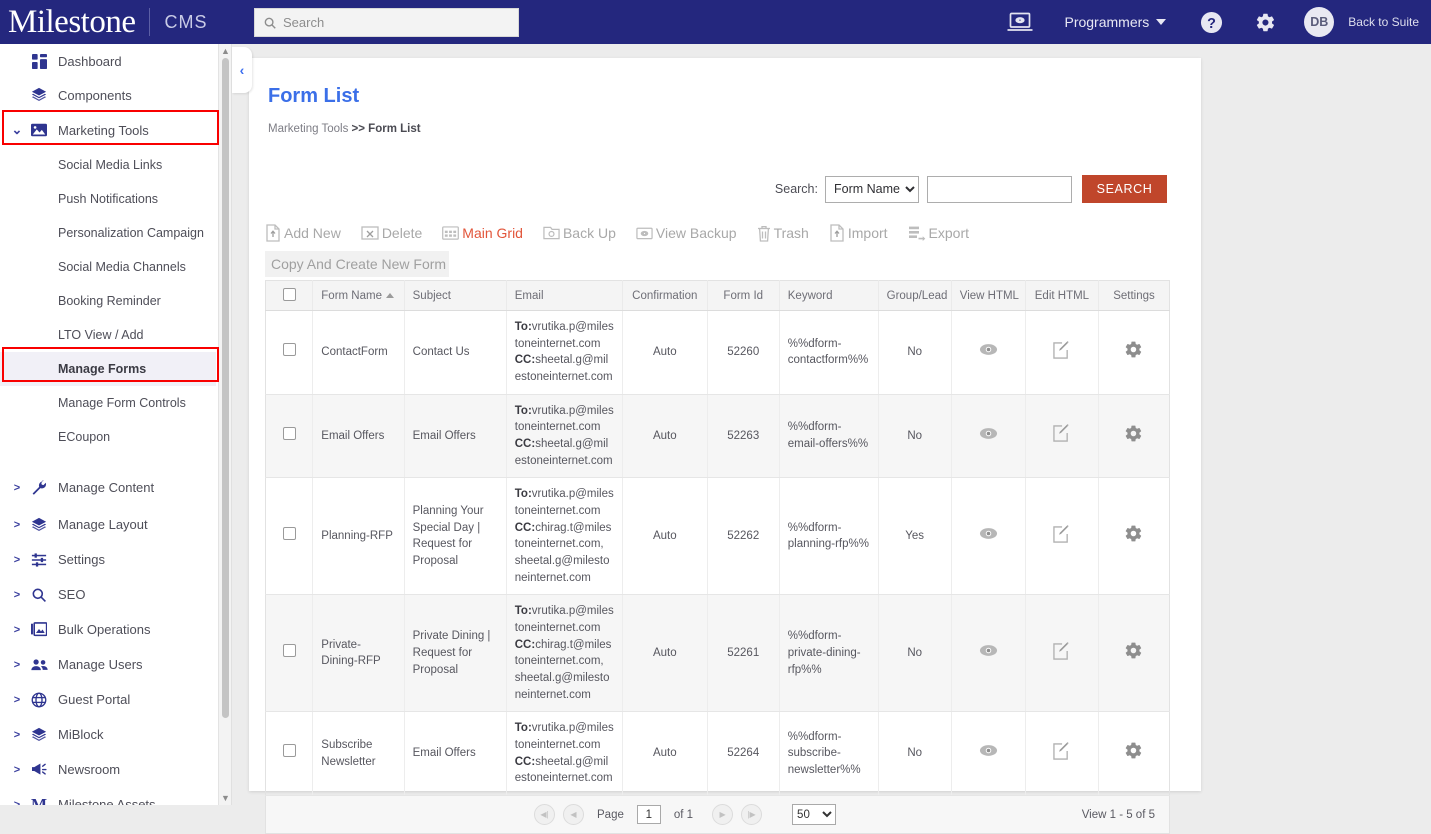 The height and width of the screenshot is (834, 1431). What do you see at coordinates (108, 524) in the screenshot?
I see `sidebar-item-manage-layout: > Manage Layout` at bounding box center [108, 524].